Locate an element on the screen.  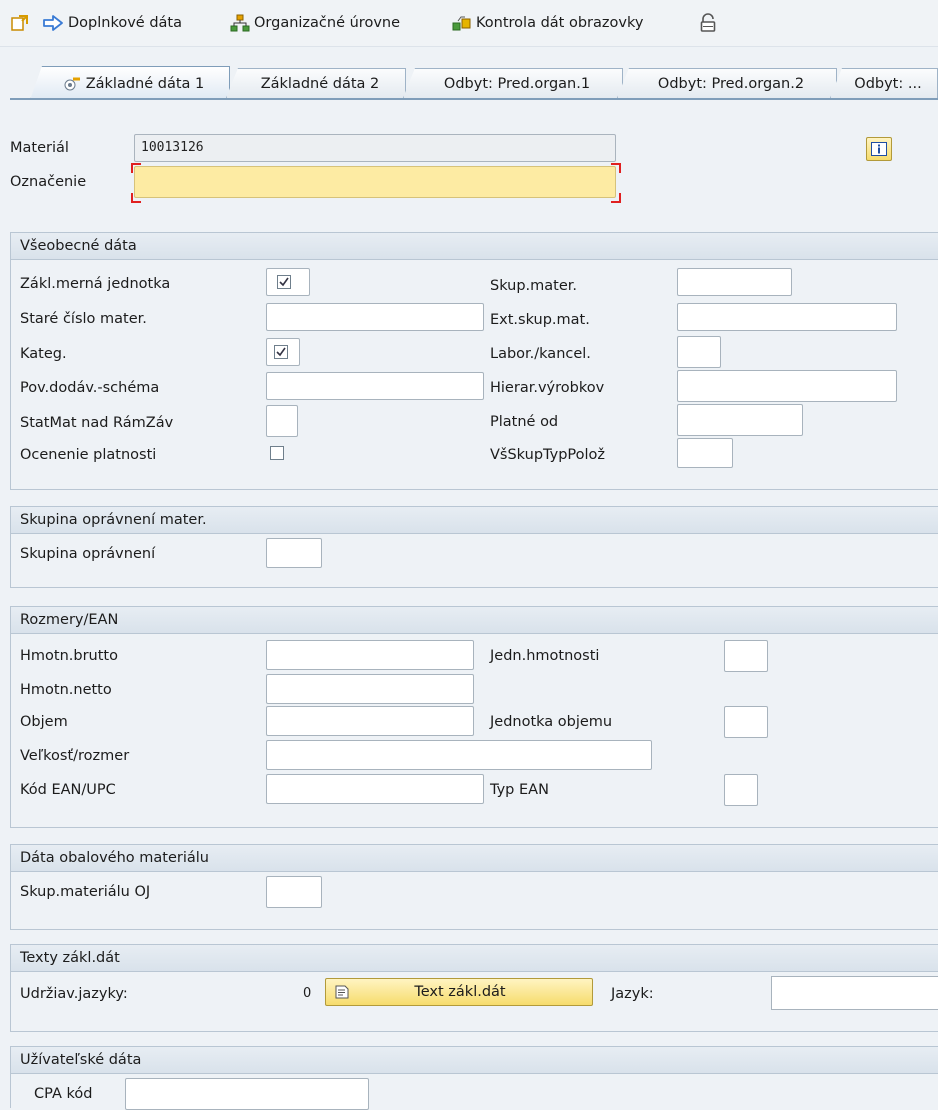
languages-count: 0 is located at coordinates (307, 993).